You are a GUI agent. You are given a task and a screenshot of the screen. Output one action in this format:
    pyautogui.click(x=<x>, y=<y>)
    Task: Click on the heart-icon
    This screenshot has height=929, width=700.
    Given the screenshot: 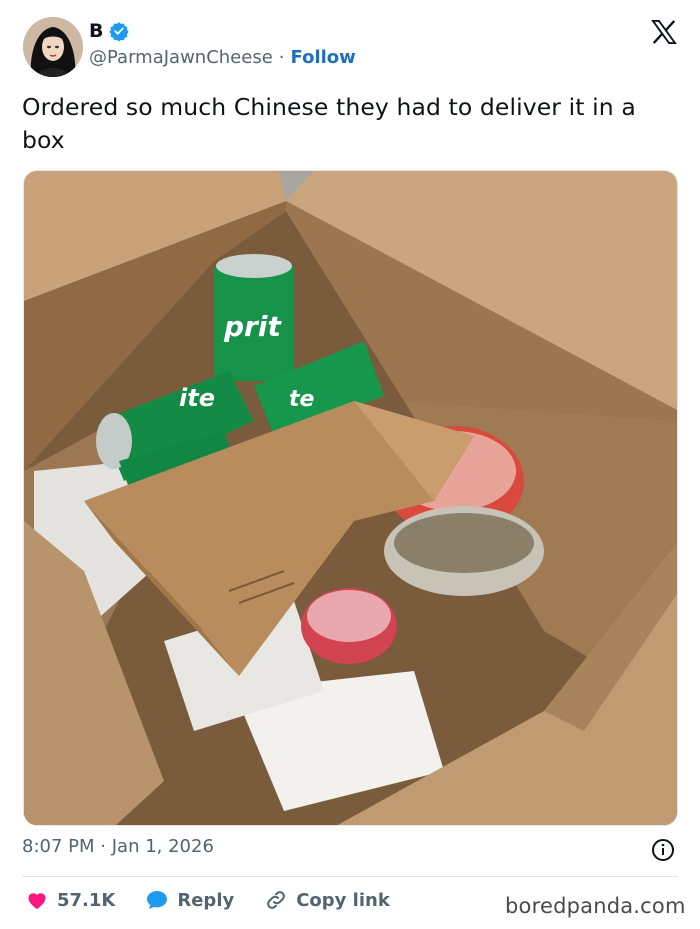 What is the action you would take?
    pyautogui.click(x=37, y=901)
    